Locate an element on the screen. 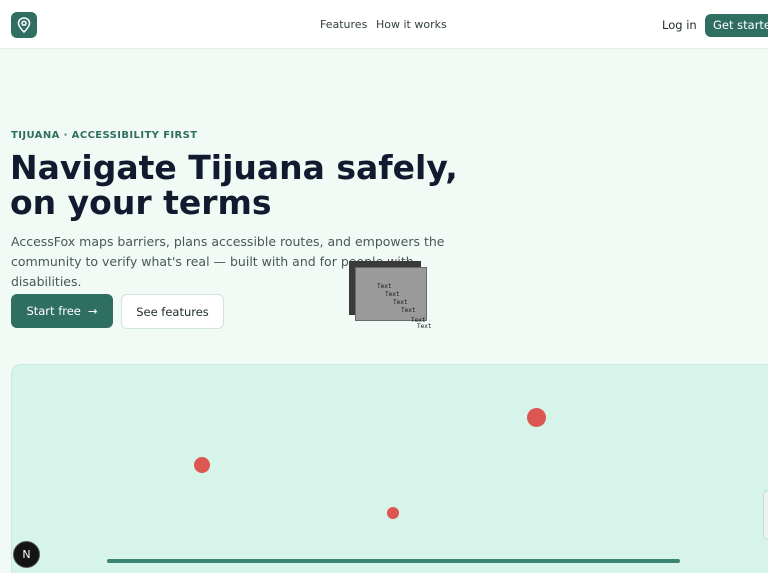 Image resolution: width=768 pixels, height=573 pixels. get-started-button: Get started is located at coordinates (736, 25).